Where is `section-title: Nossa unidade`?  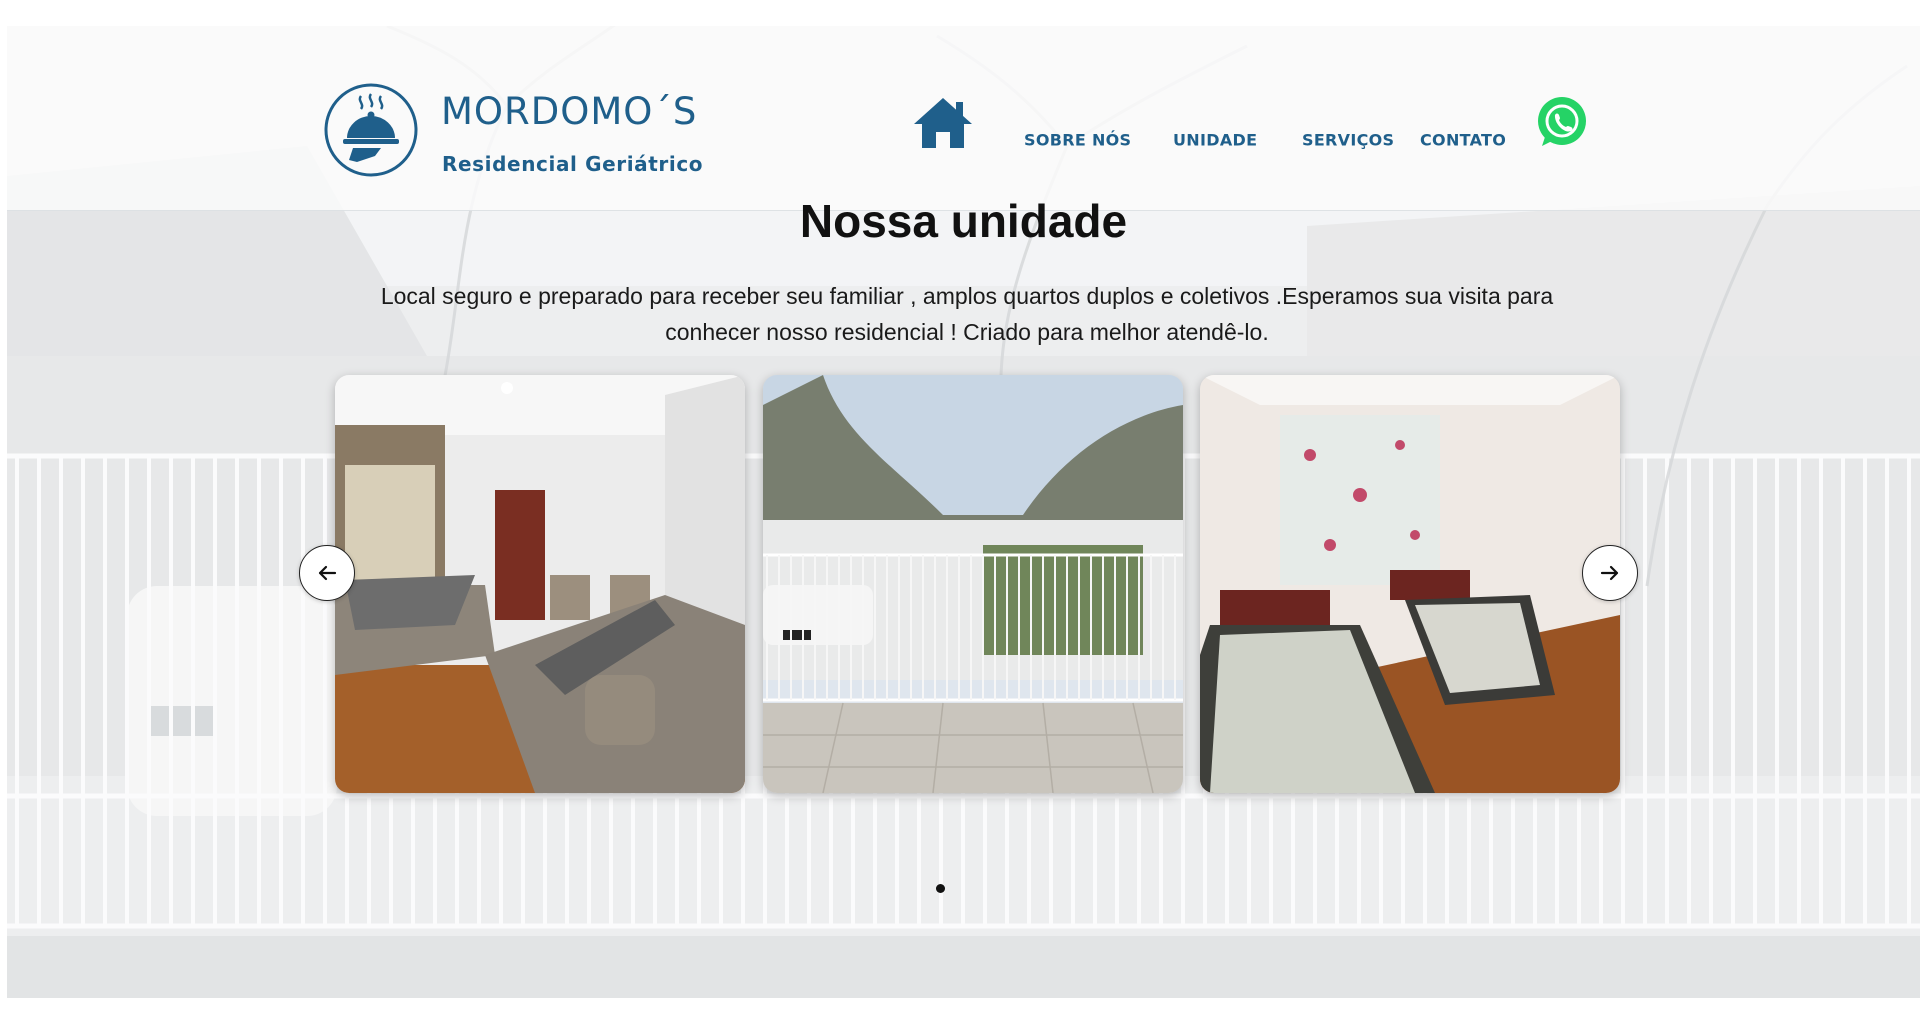 section-title: Nossa unidade is located at coordinates (963, 221).